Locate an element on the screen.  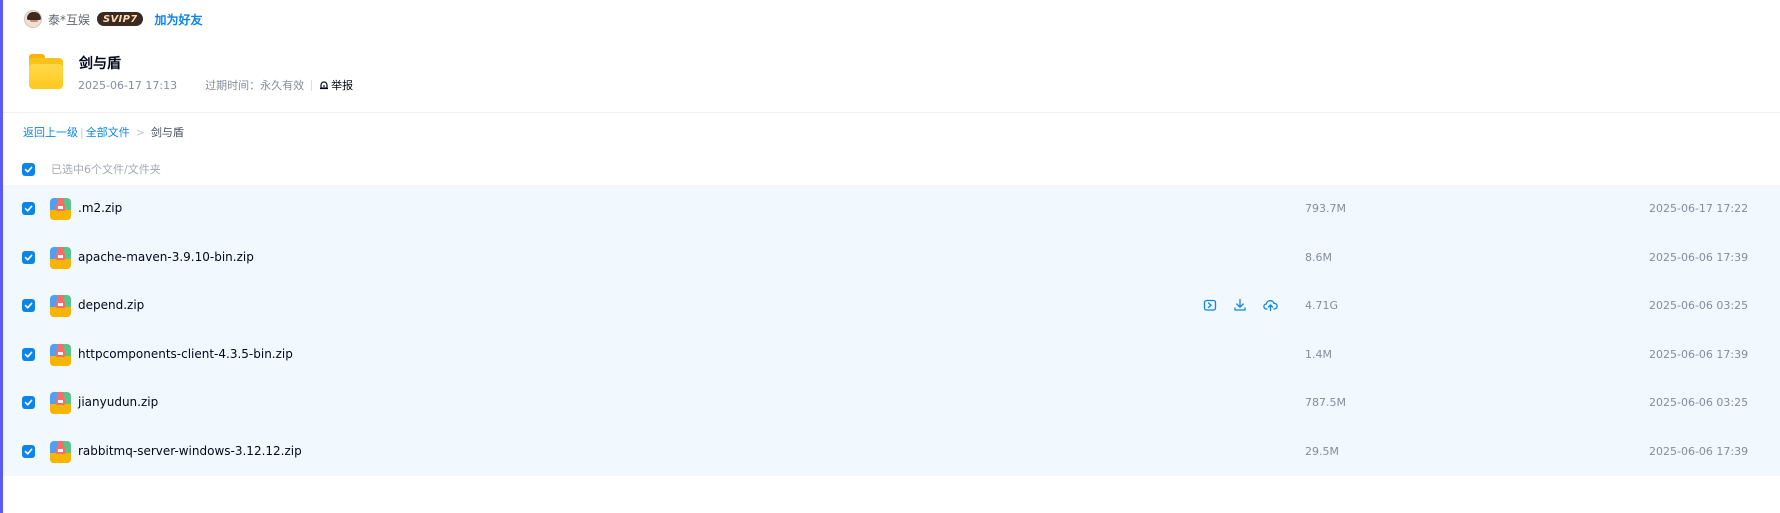
add-friend-link: 加为好友 is located at coordinates (178, 19).